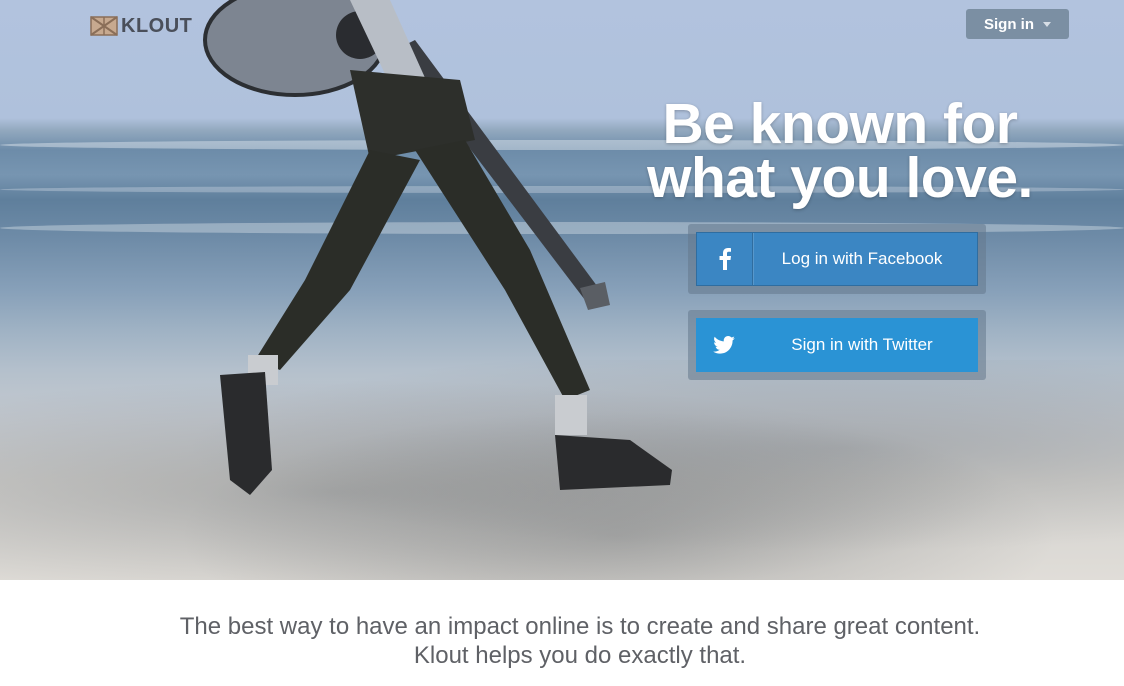 This screenshot has width=1124, height=686. I want to click on facebook-login-button: Log in with Facebook, so click(837, 259).